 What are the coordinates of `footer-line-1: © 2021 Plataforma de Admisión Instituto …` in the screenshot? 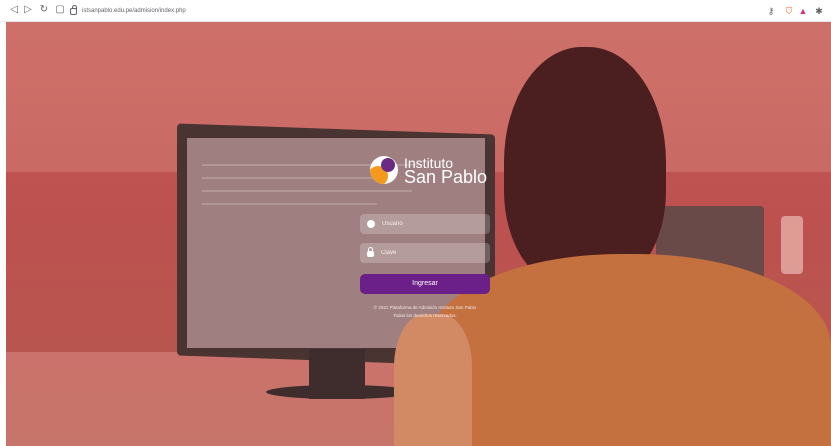 It's located at (425, 307).